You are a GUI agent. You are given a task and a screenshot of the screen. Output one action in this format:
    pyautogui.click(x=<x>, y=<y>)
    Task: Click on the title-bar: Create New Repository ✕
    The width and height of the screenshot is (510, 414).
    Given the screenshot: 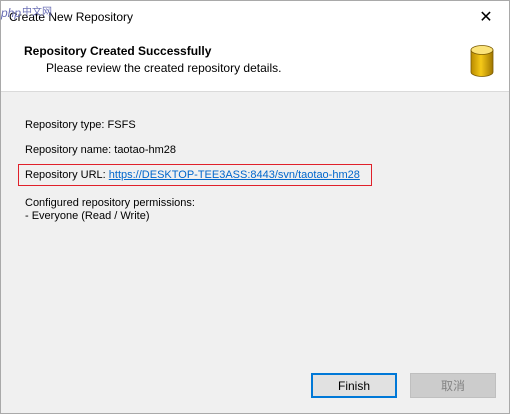 What is the action you would take?
    pyautogui.click(x=255, y=16)
    